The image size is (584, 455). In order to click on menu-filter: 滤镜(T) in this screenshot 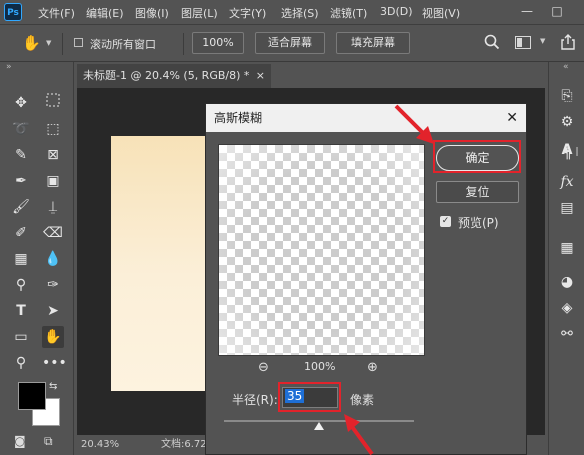, I will do `click(348, 13)`.